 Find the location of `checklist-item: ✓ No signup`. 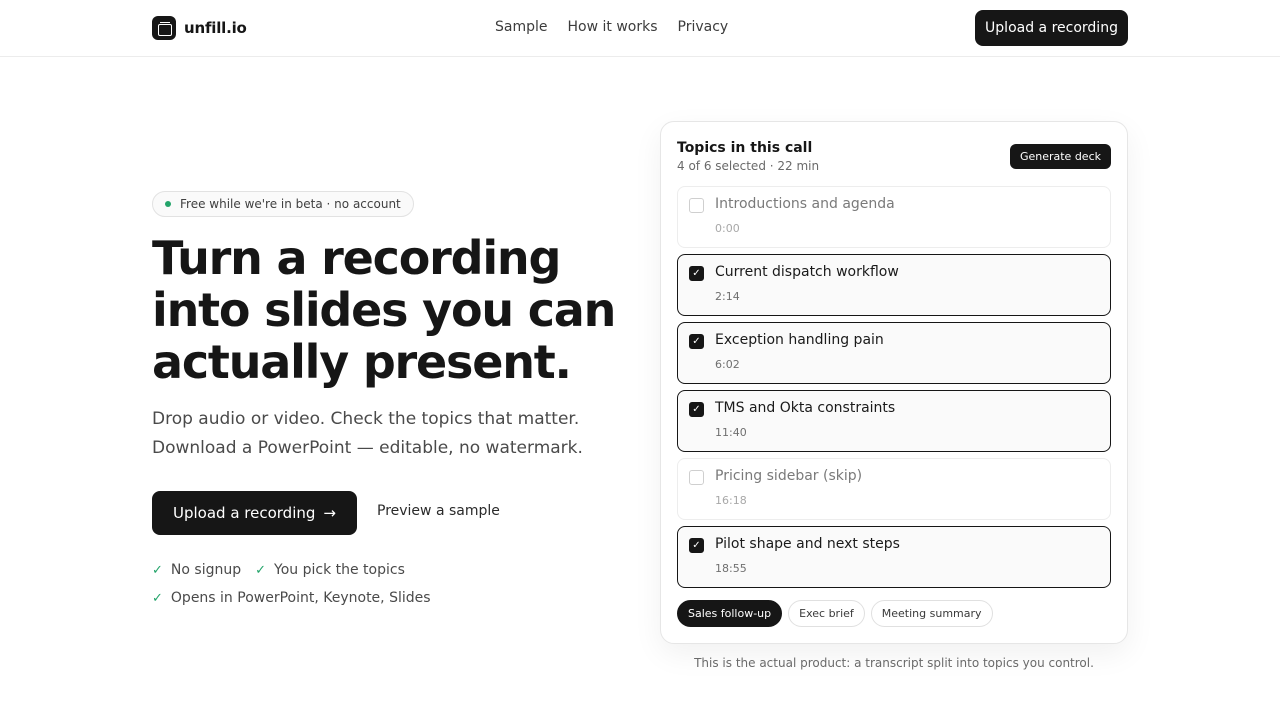

checklist-item: ✓ No signup is located at coordinates (196, 570).